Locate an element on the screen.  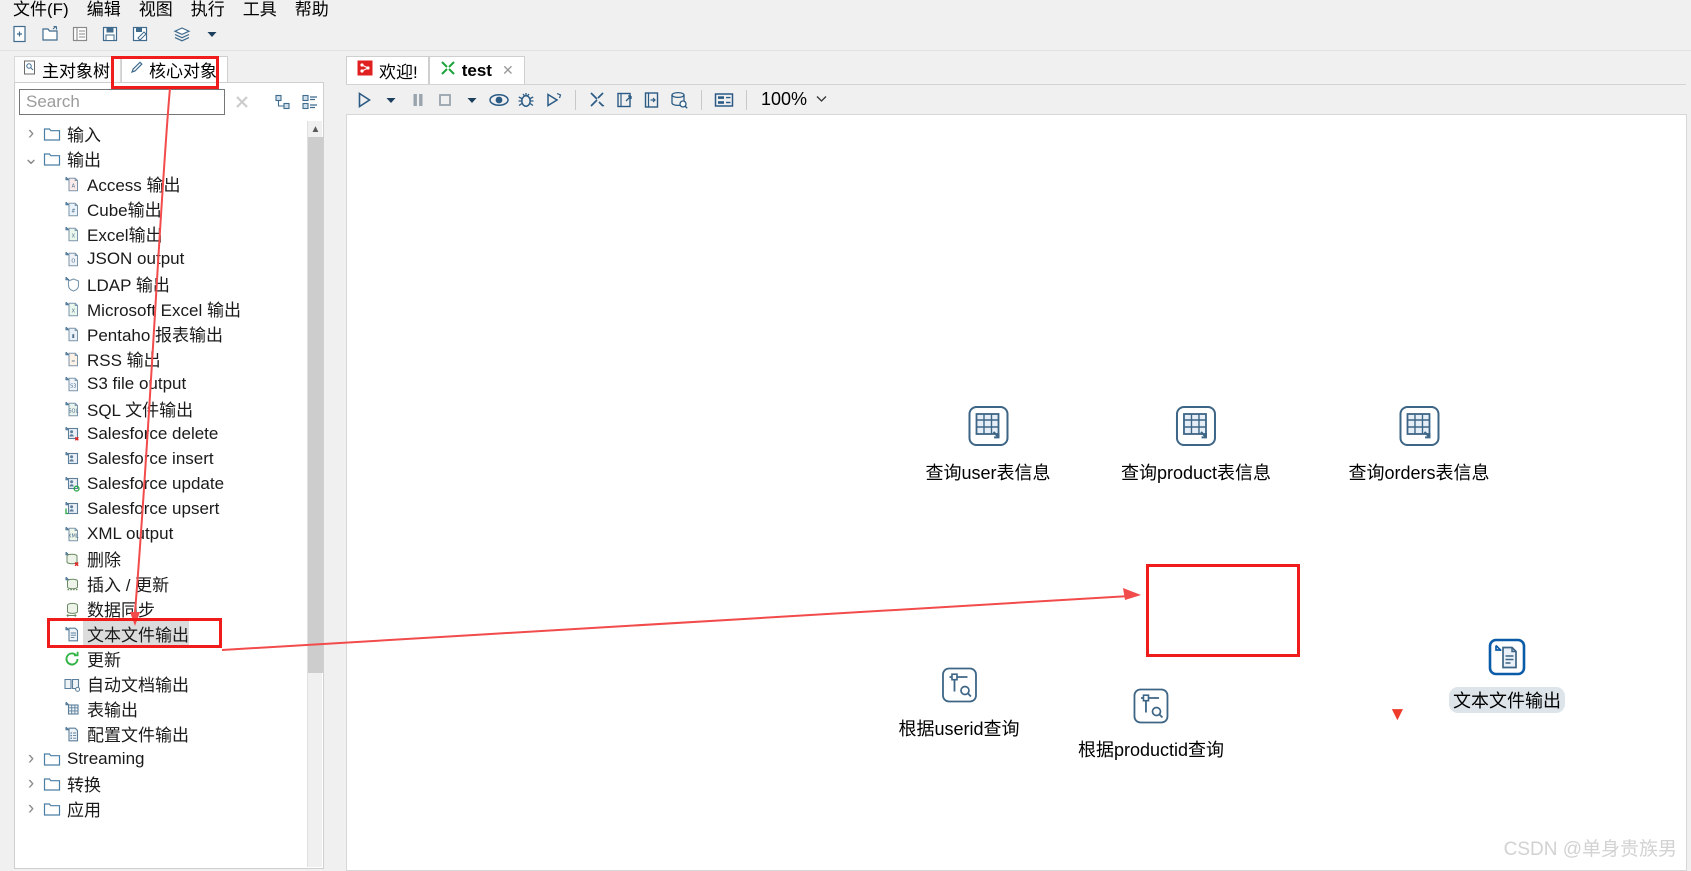
tree-item-properties-output-label: 配置文件输出 is located at coordinates (138, 735).